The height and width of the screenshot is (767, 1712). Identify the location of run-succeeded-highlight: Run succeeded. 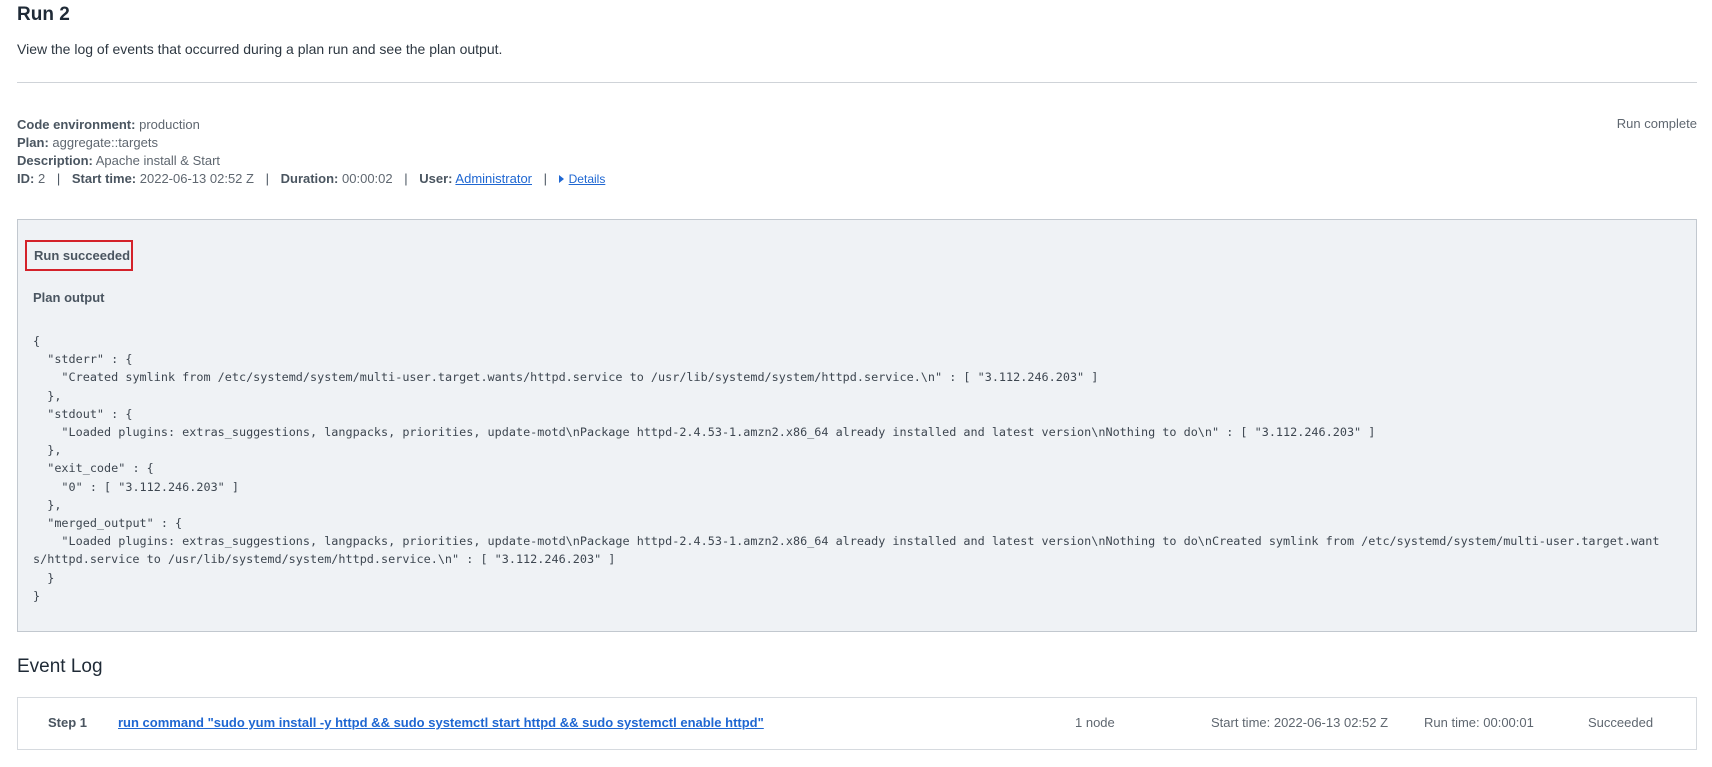
(79, 255).